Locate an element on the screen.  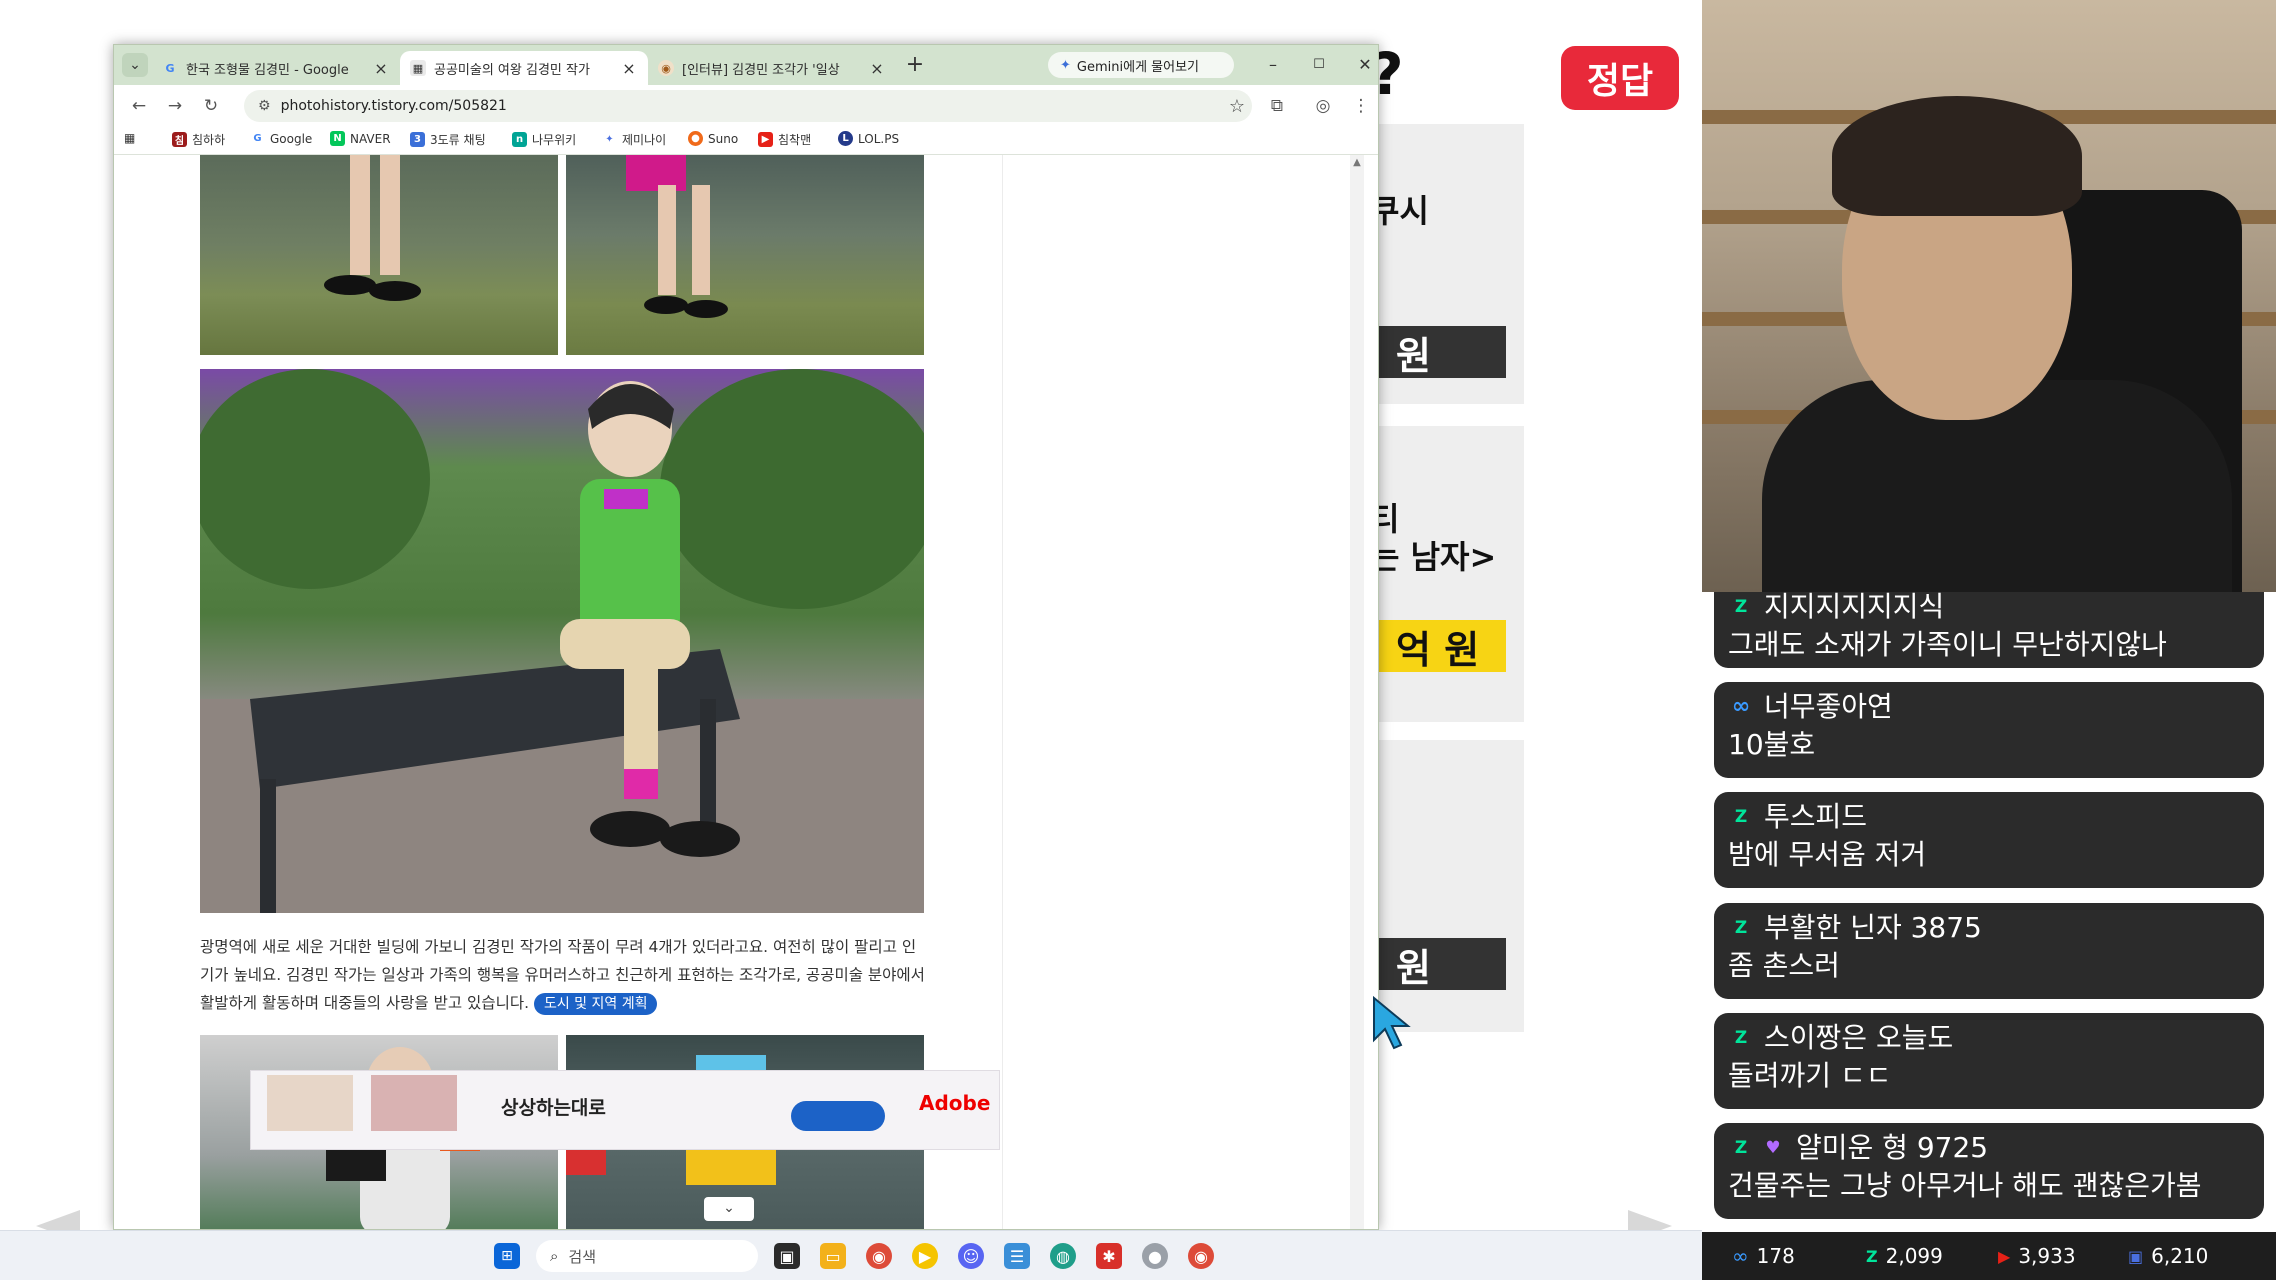
topic-link-chip: 도시 및 지역 계획 is located at coordinates (595, 1004).